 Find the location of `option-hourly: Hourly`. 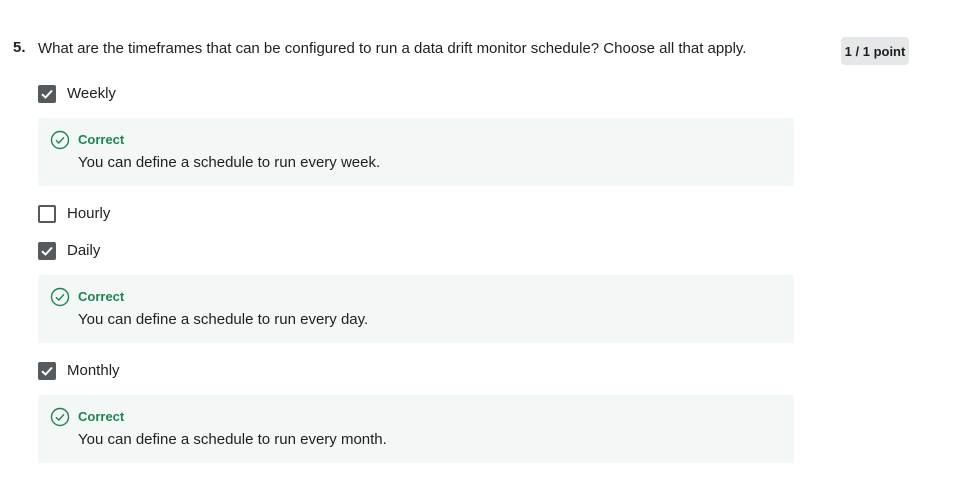

option-hourly: Hourly is located at coordinates (74, 214).